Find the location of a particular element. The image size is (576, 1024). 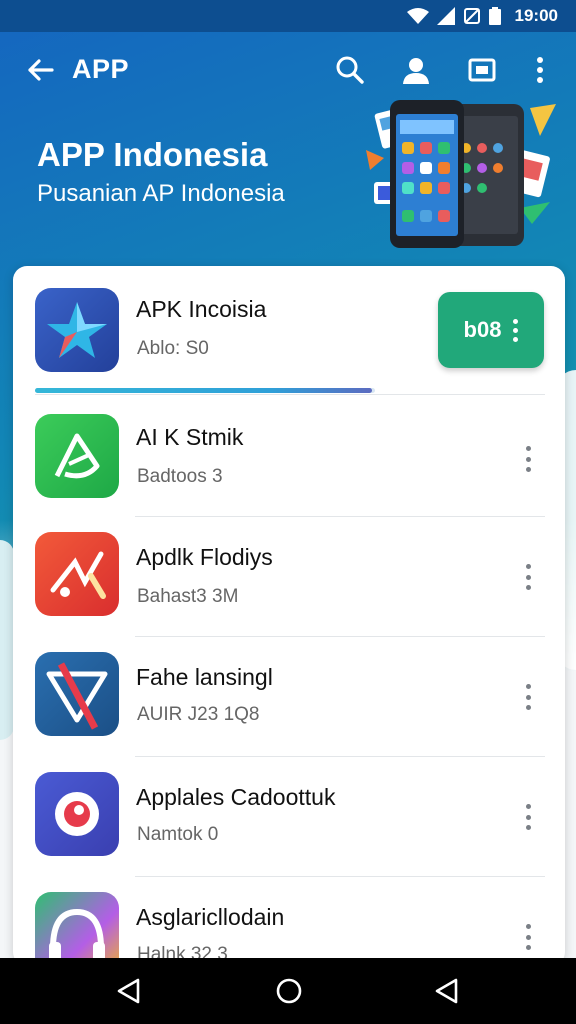

home-circle-icon is located at coordinates (289, 991).